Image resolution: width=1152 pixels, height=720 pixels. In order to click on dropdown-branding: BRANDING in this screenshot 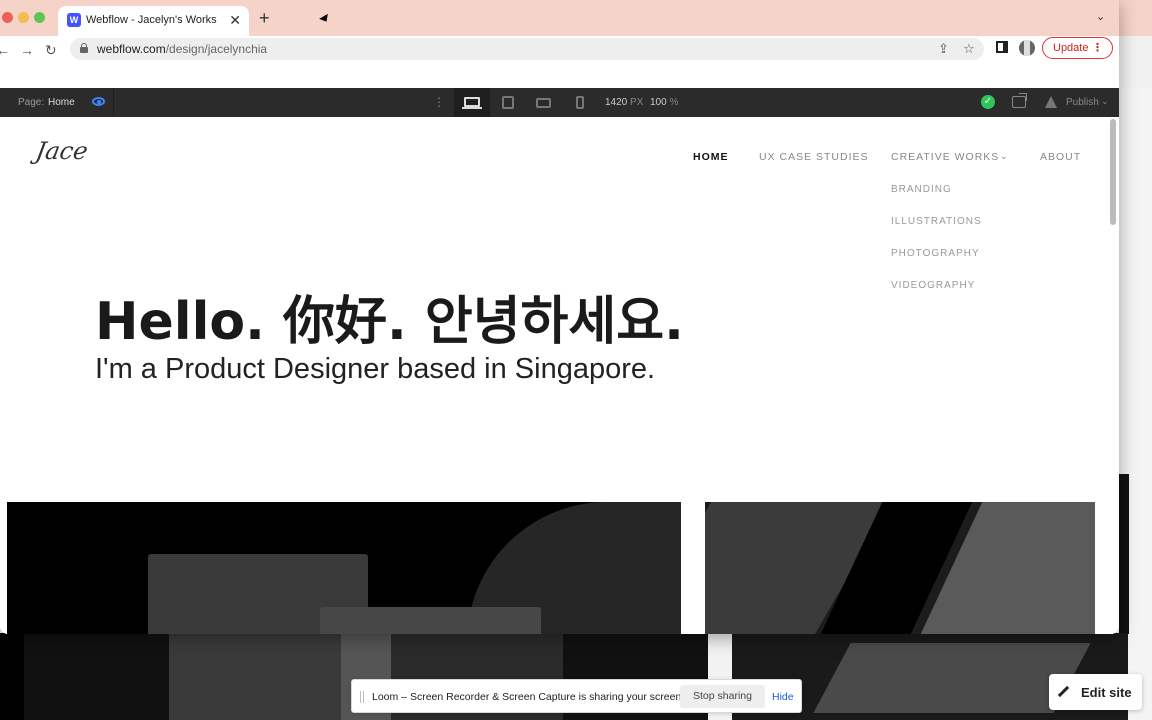, I will do `click(921, 189)`.